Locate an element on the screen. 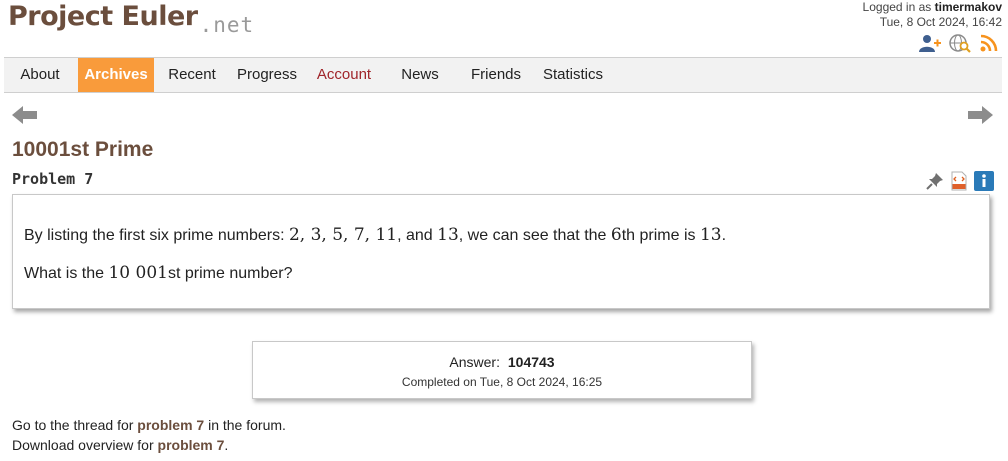  forum-thread-link: problem 7 is located at coordinates (170, 425).